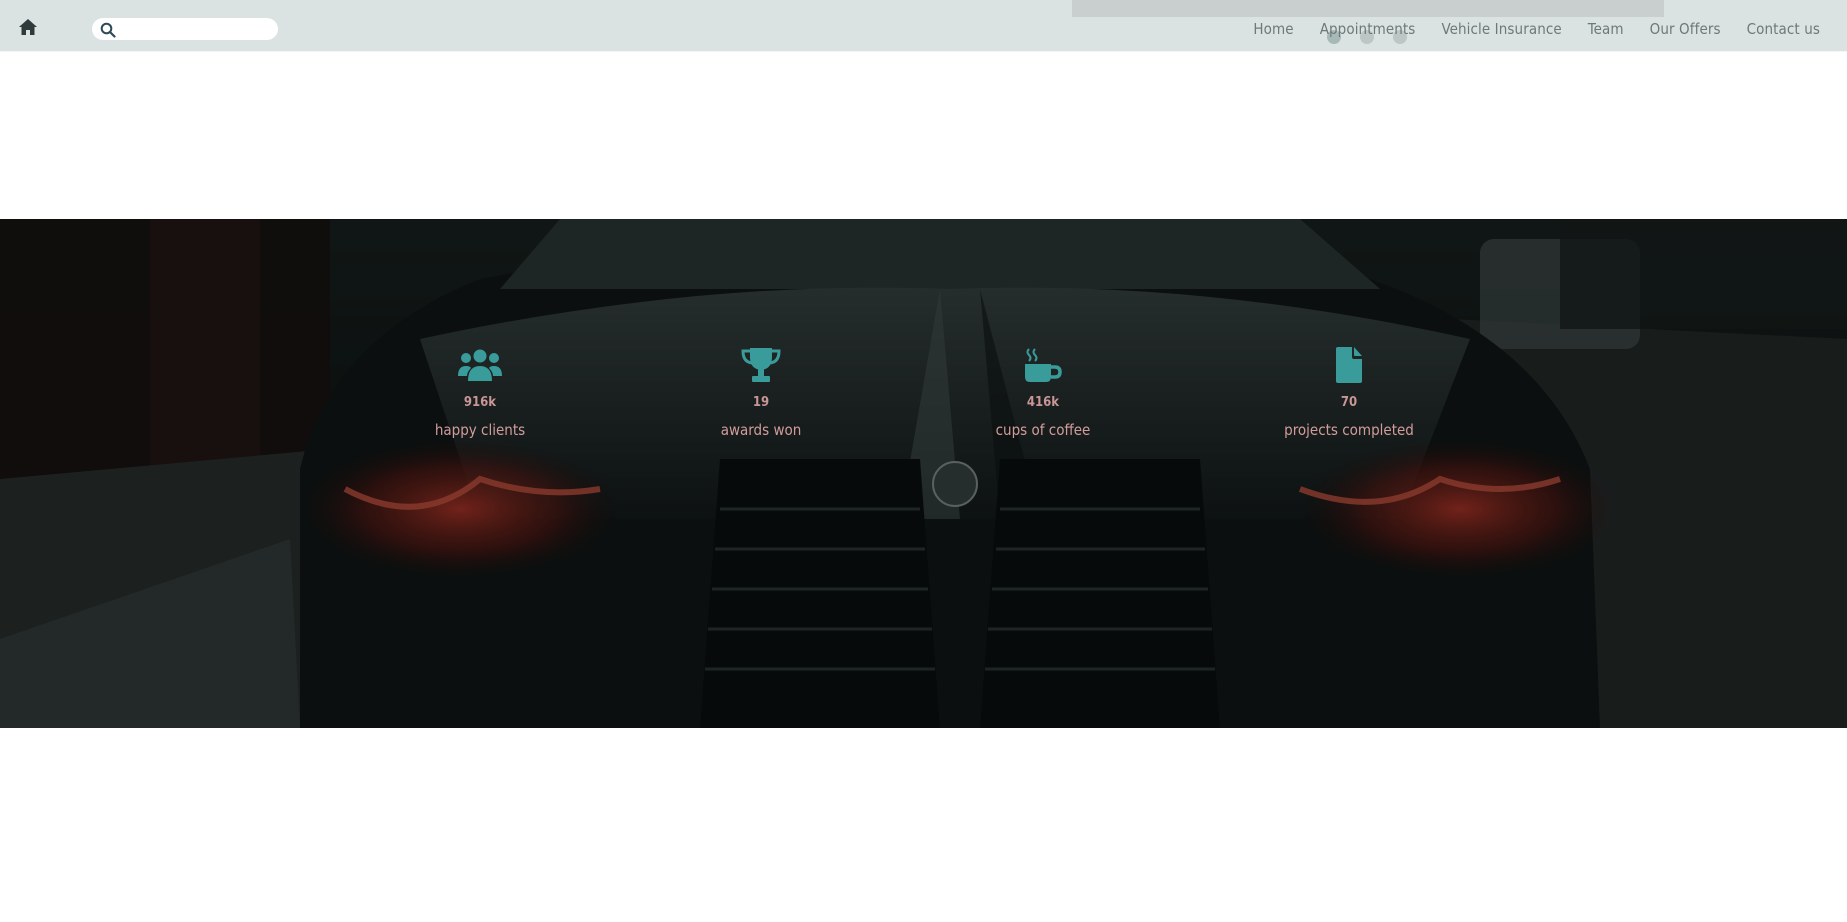 The width and height of the screenshot is (1847, 922). What do you see at coordinates (761, 402) in the screenshot?
I see `stat-value: 19` at bounding box center [761, 402].